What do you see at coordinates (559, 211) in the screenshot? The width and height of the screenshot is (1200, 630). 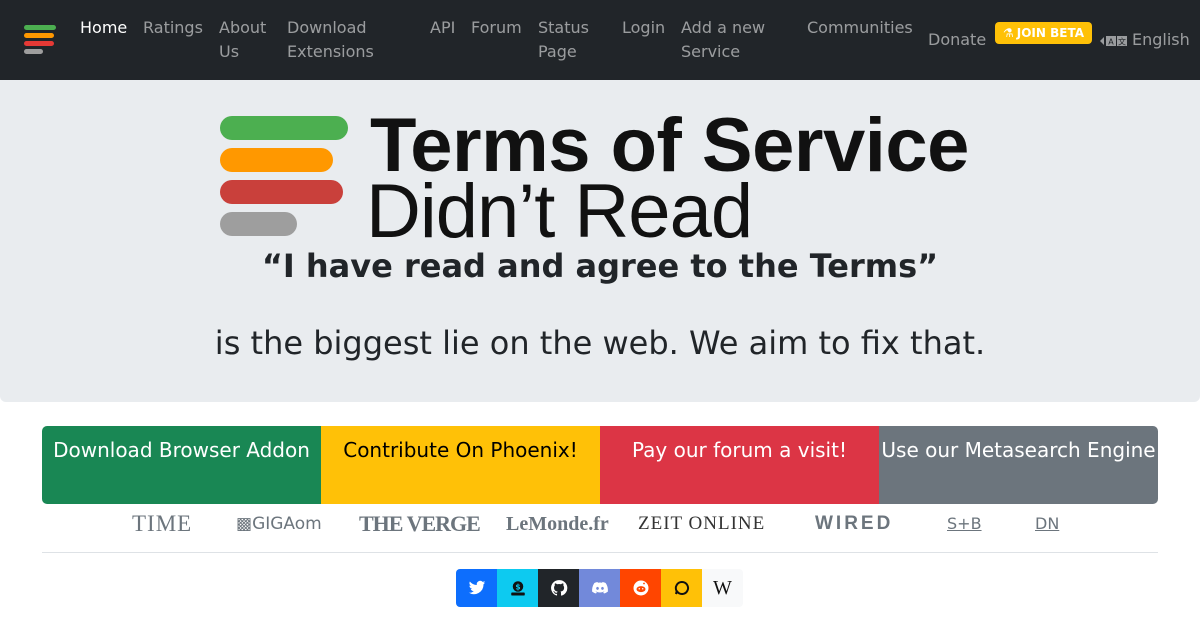 I see `brand-title-line2: Didn’t Read` at bounding box center [559, 211].